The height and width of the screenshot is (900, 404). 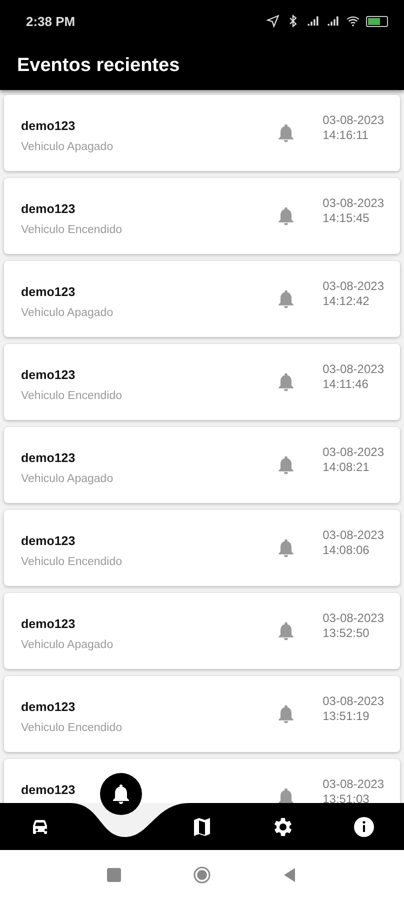 I want to click on info-icon, so click(x=364, y=826).